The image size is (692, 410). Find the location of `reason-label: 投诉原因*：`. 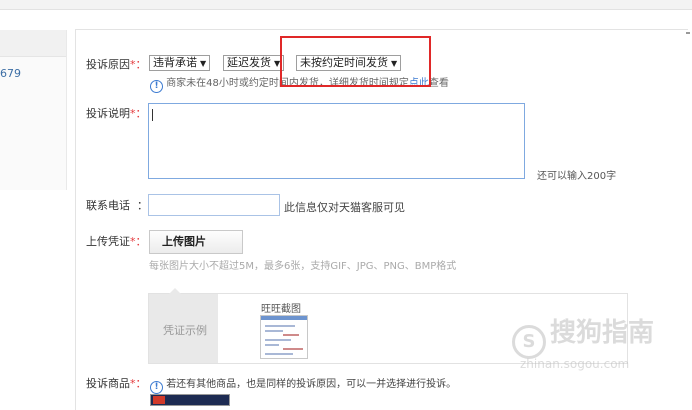

reason-label: 投诉原因*： is located at coordinates (116, 64).